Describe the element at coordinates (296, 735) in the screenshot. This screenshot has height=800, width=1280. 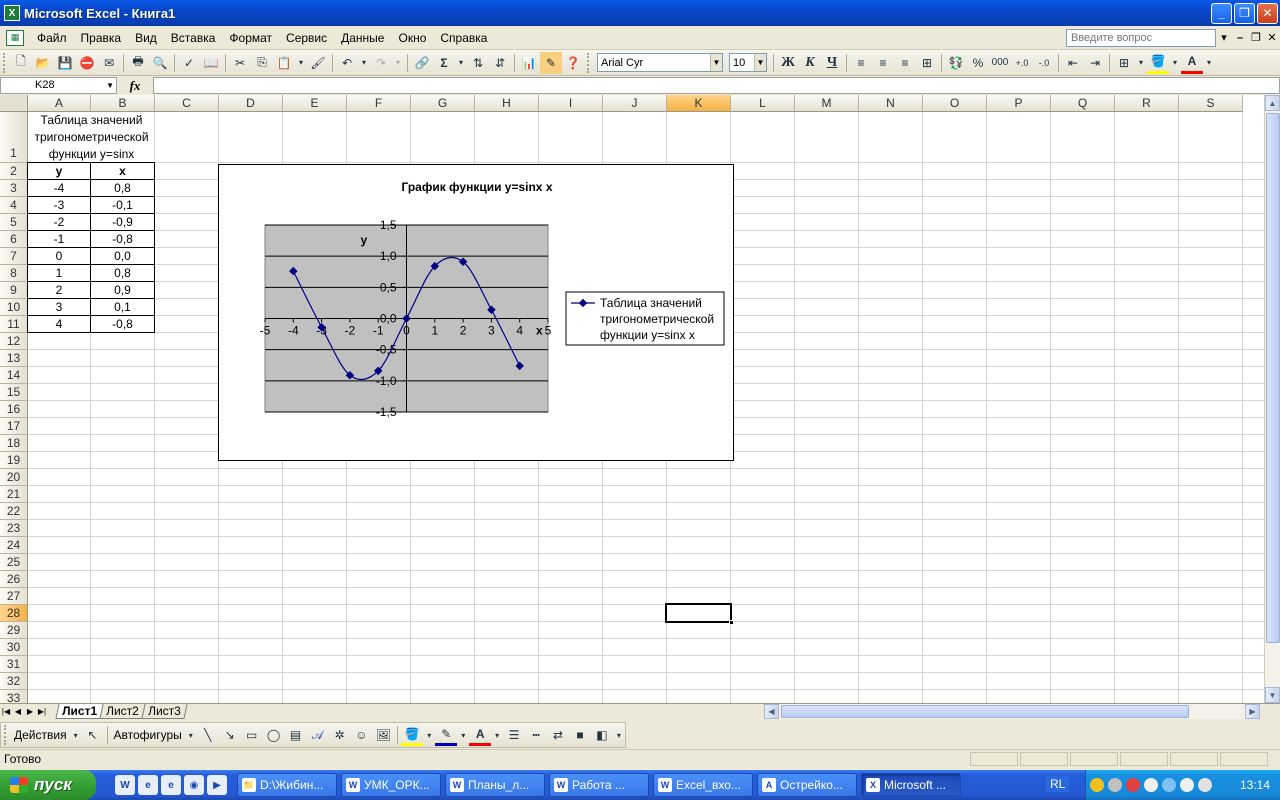
I see `textbox-tool-icon: ▤` at that location.